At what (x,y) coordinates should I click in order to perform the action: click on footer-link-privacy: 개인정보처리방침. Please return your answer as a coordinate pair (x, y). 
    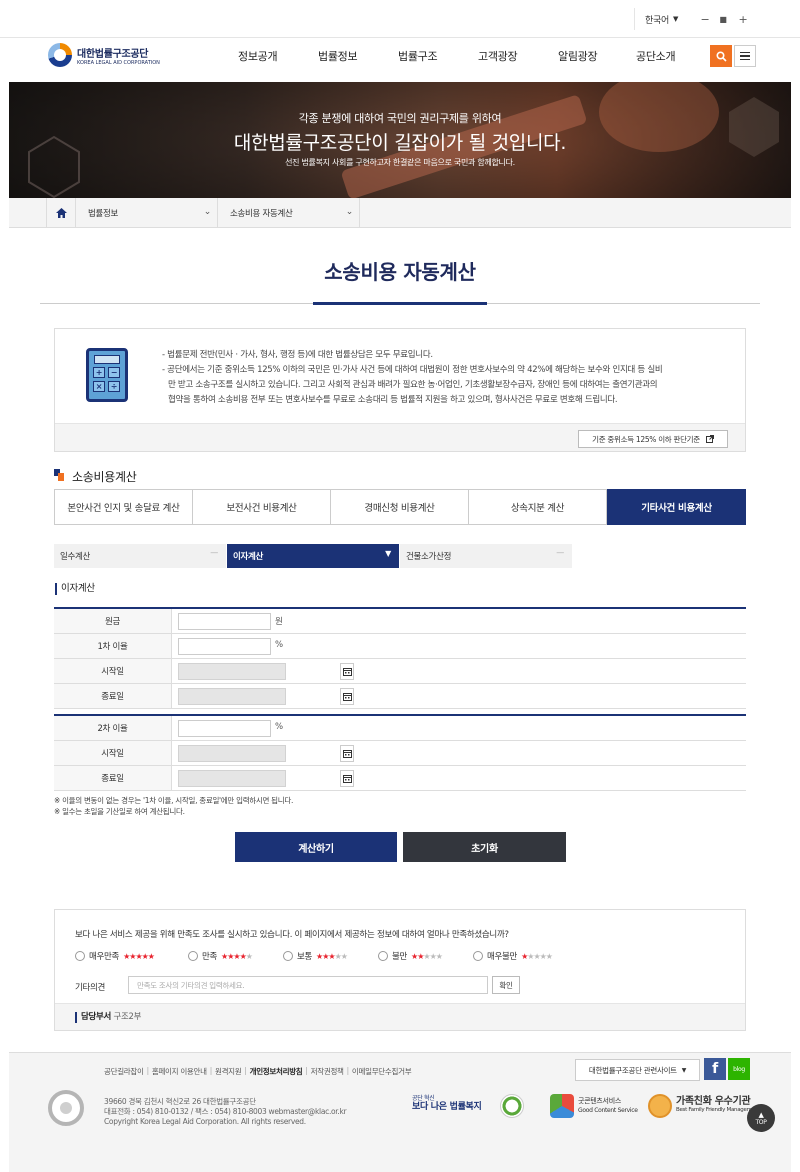
    Looking at the image, I should click on (276, 1071).